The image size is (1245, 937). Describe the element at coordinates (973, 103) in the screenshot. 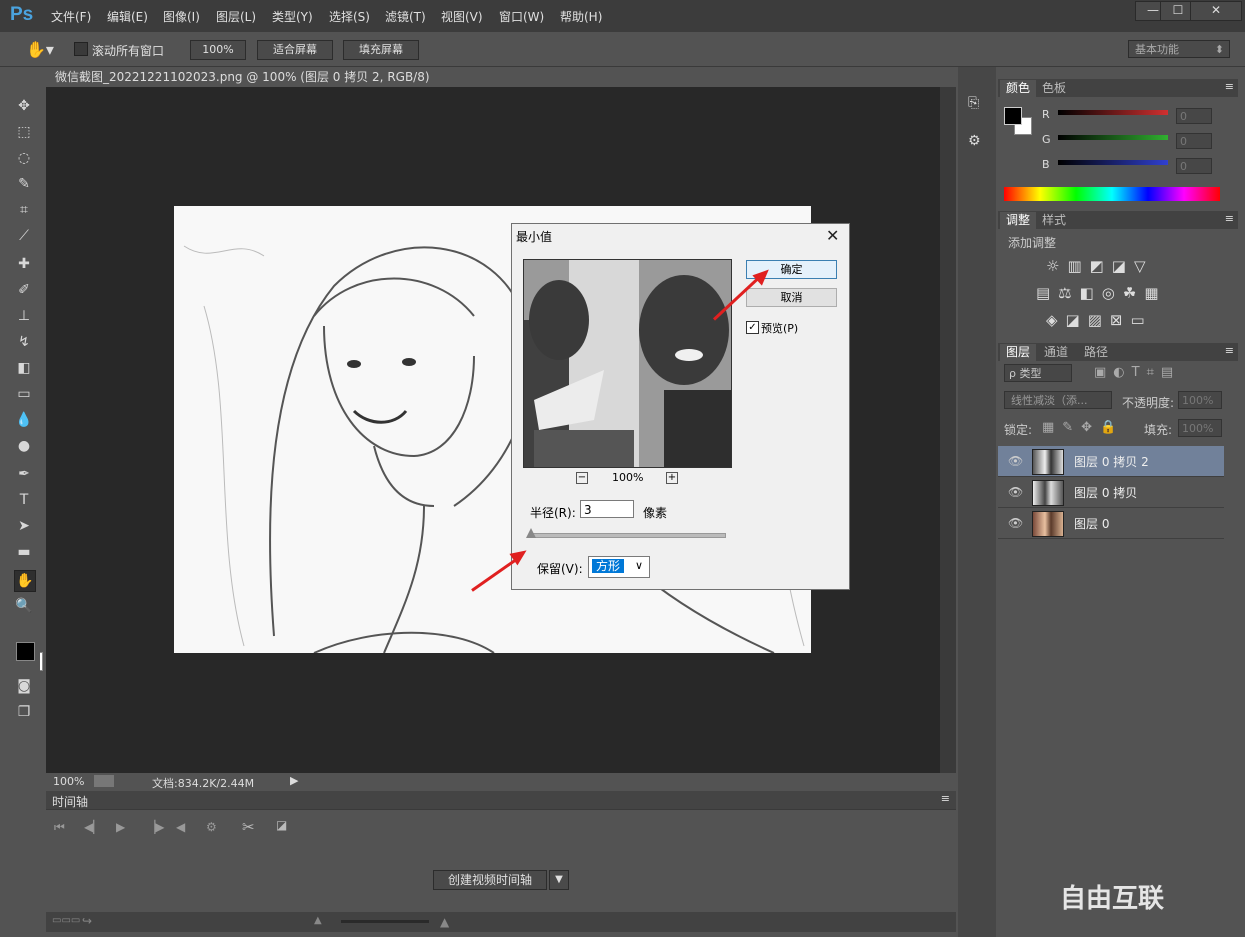

I see `history-panel-icon: ⎘` at that location.